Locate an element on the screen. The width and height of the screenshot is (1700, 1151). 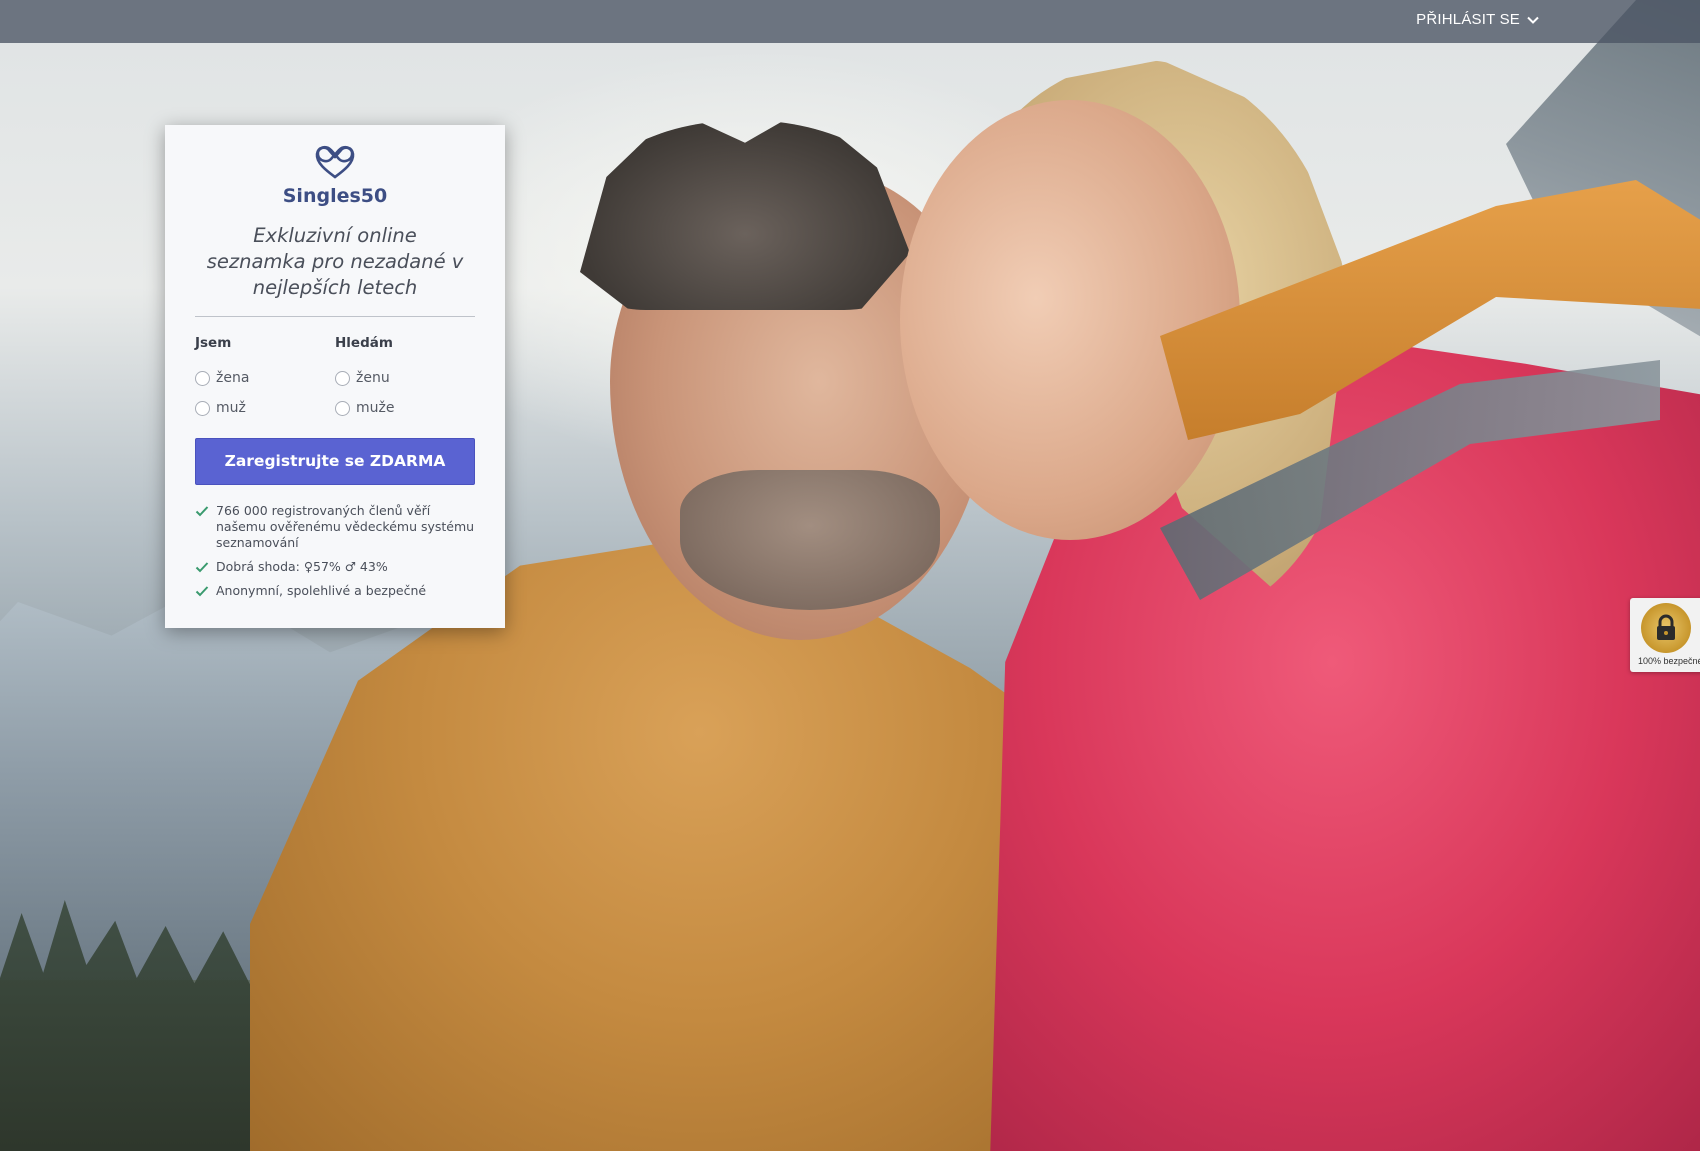
chevron-down-icon is located at coordinates (1533, 20).